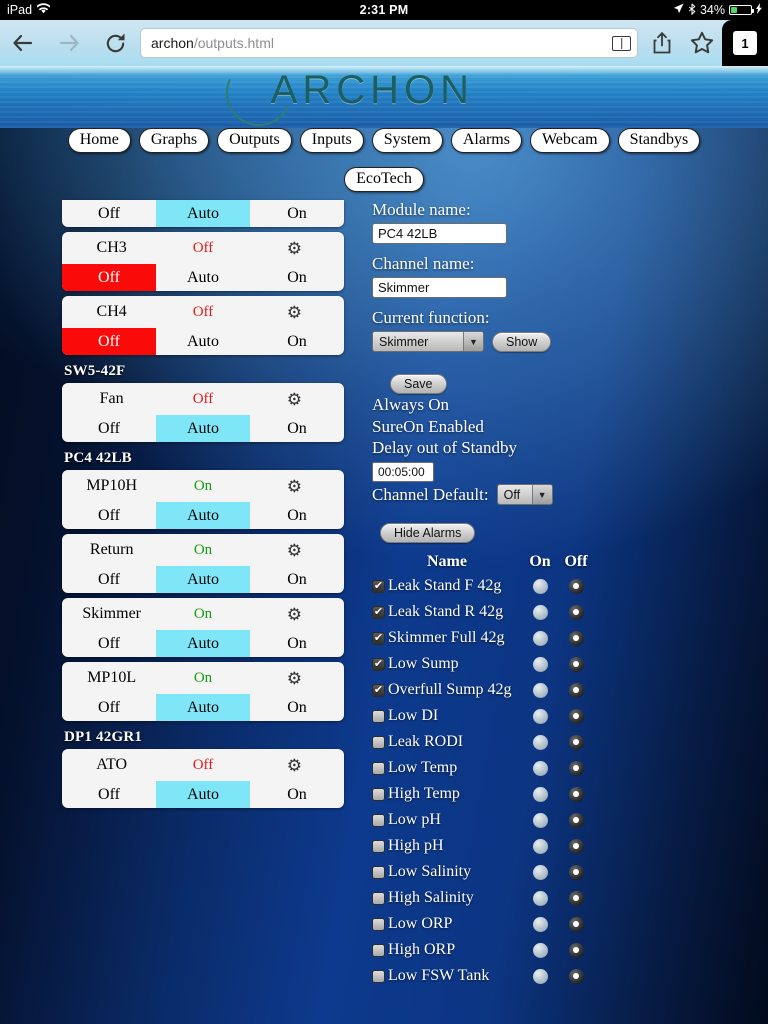  What do you see at coordinates (662, 43) in the screenshot?
I see `share-icon` at bounding box center [662, 43].